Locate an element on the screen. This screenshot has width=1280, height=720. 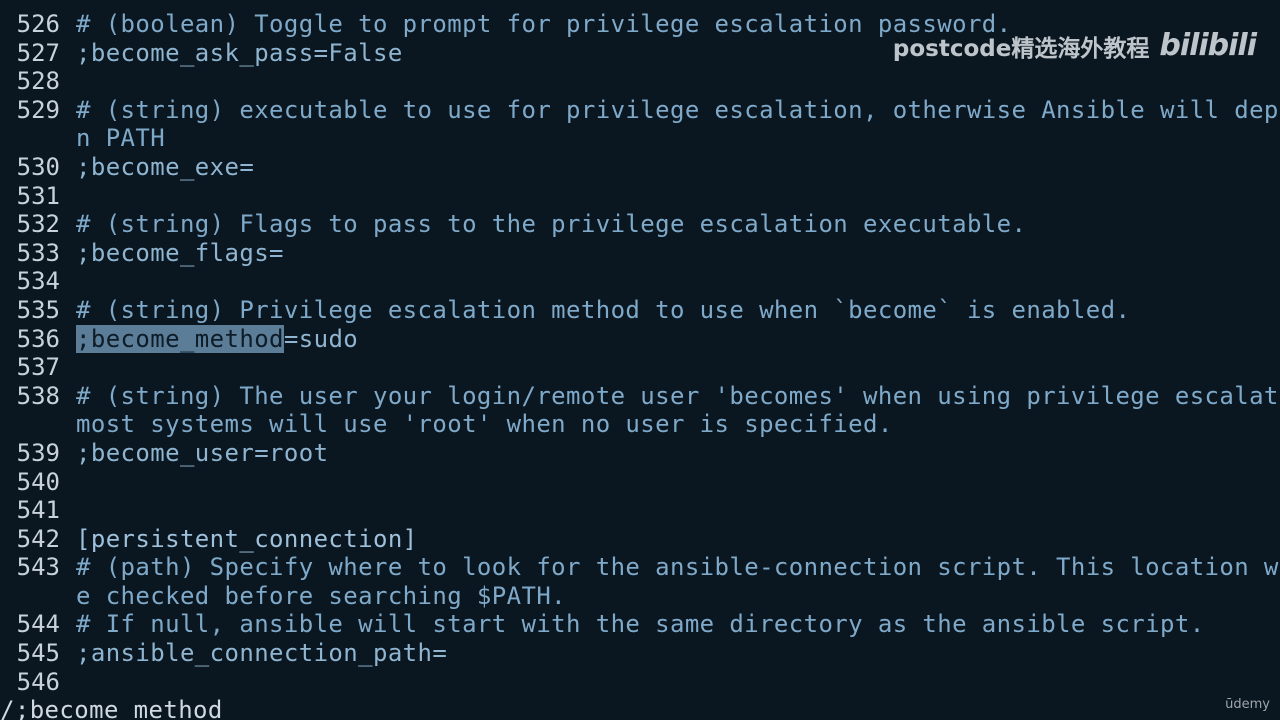
editor-line: 546 is located at coordinates (640, 682).